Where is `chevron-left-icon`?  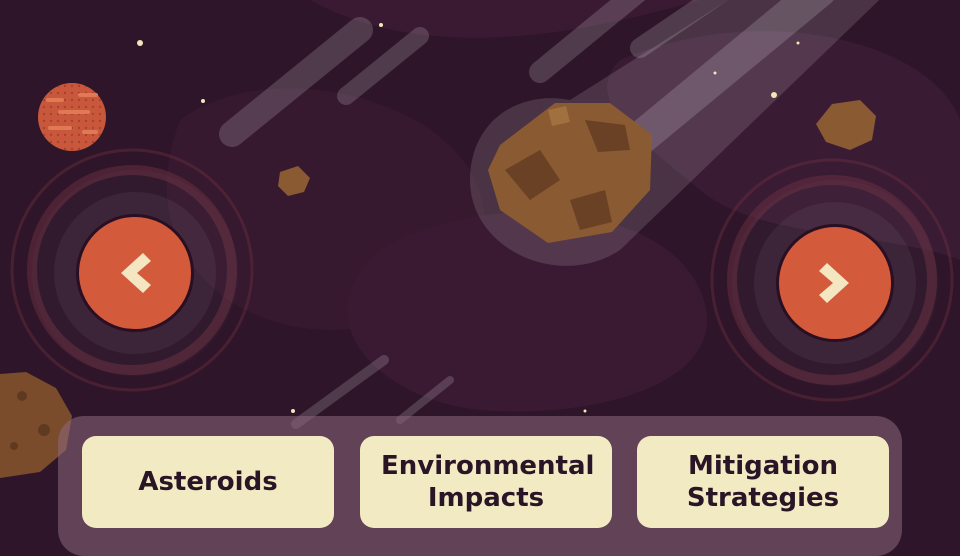
chevron-left-icon is located at coordinates (136, 273).